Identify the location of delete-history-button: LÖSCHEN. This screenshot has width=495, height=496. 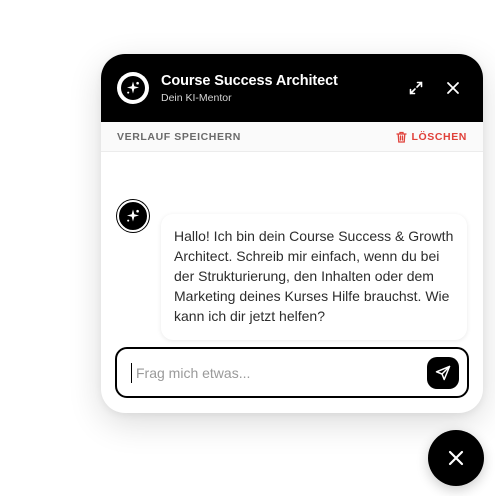
(431, 137).